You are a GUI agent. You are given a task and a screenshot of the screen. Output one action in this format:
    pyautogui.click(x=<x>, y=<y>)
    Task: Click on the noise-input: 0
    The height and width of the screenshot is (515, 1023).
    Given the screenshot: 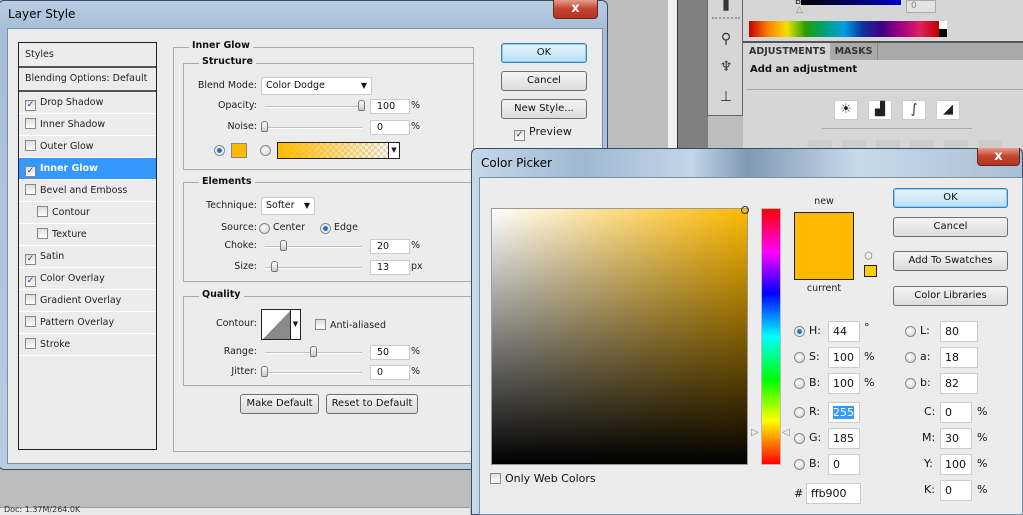 What is the action you would take?
    pyautogui.click(x=390, y=127)
    